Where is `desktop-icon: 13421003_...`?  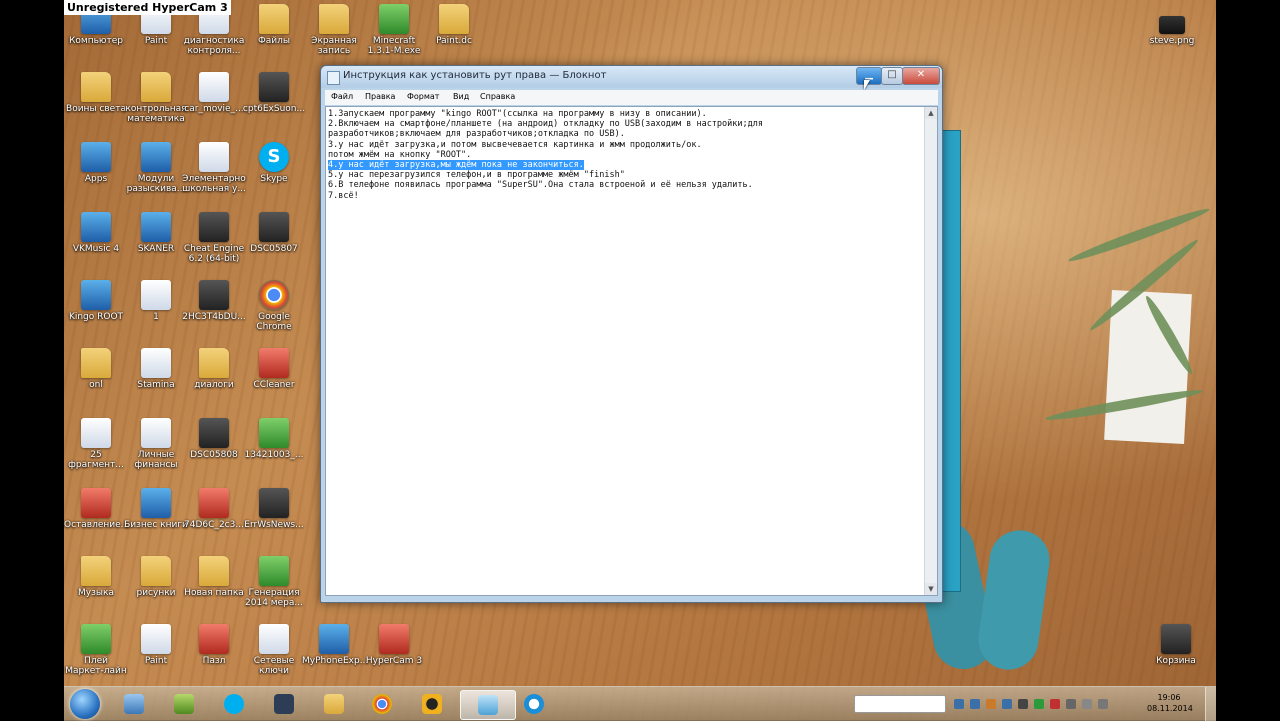 desktop-icon: 13421003_... is located at coordinates (274, 439).